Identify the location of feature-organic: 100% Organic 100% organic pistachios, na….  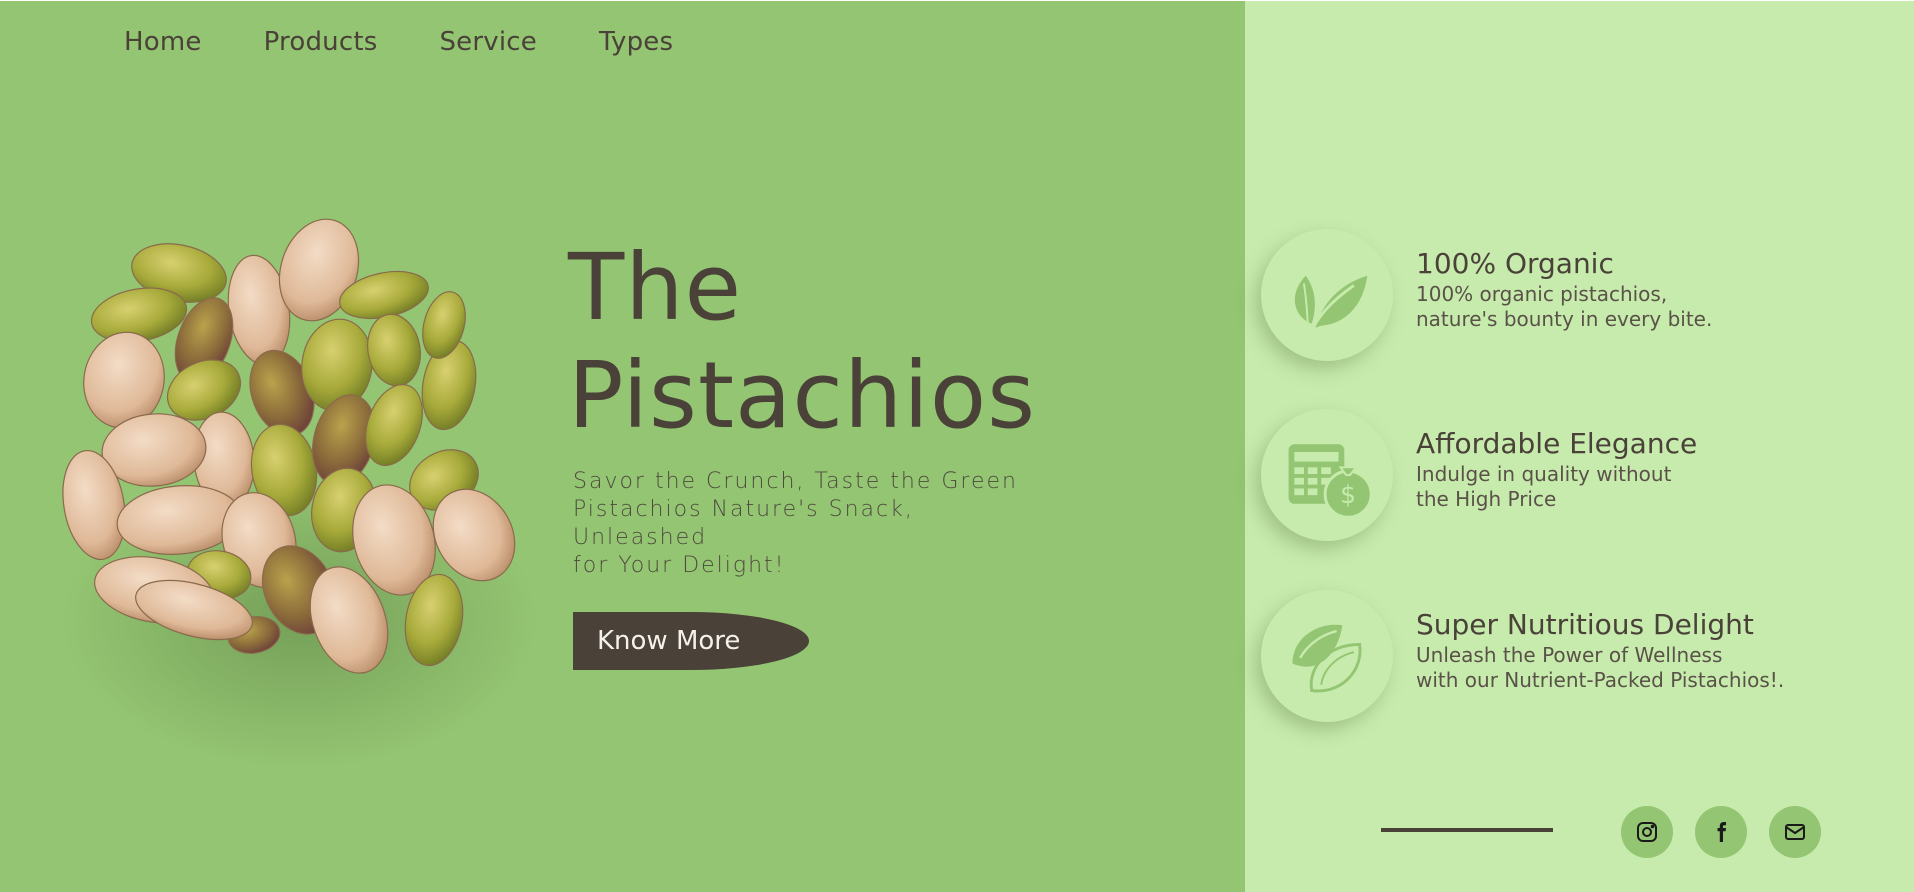
(1571, 295).